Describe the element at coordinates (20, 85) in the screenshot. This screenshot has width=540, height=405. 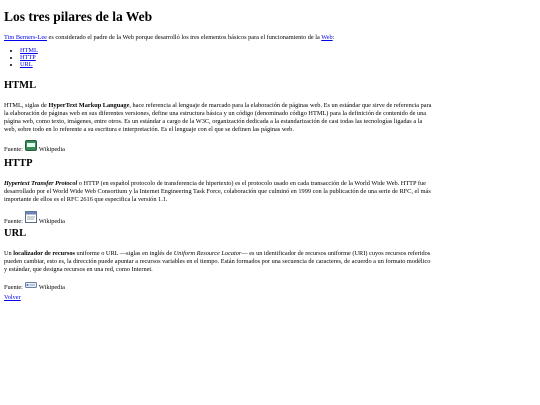
I see `section-heading-html: HTML` at that location.